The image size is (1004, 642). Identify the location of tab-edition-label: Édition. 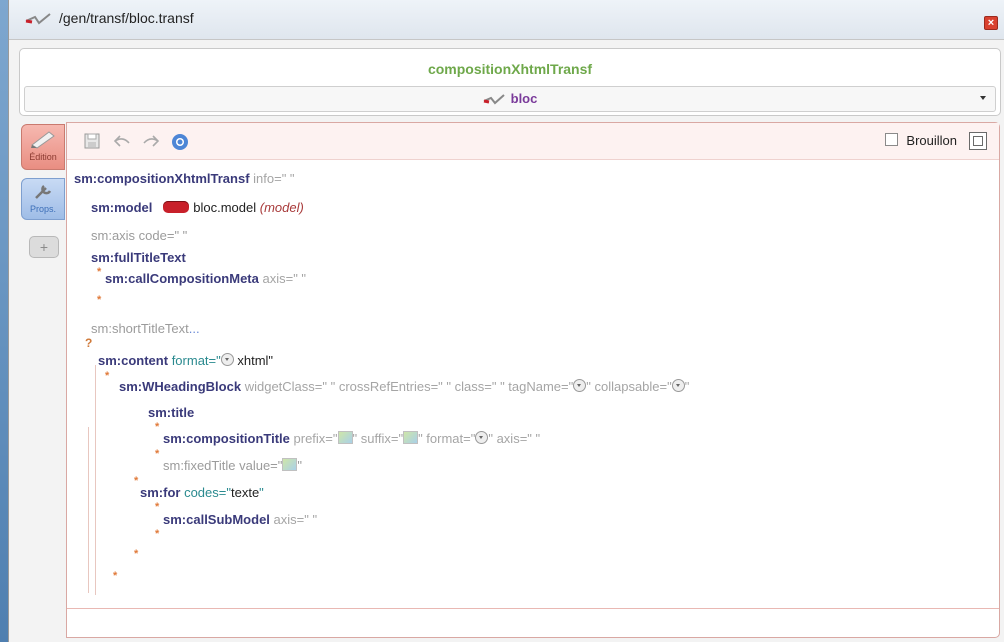
(43, 157).